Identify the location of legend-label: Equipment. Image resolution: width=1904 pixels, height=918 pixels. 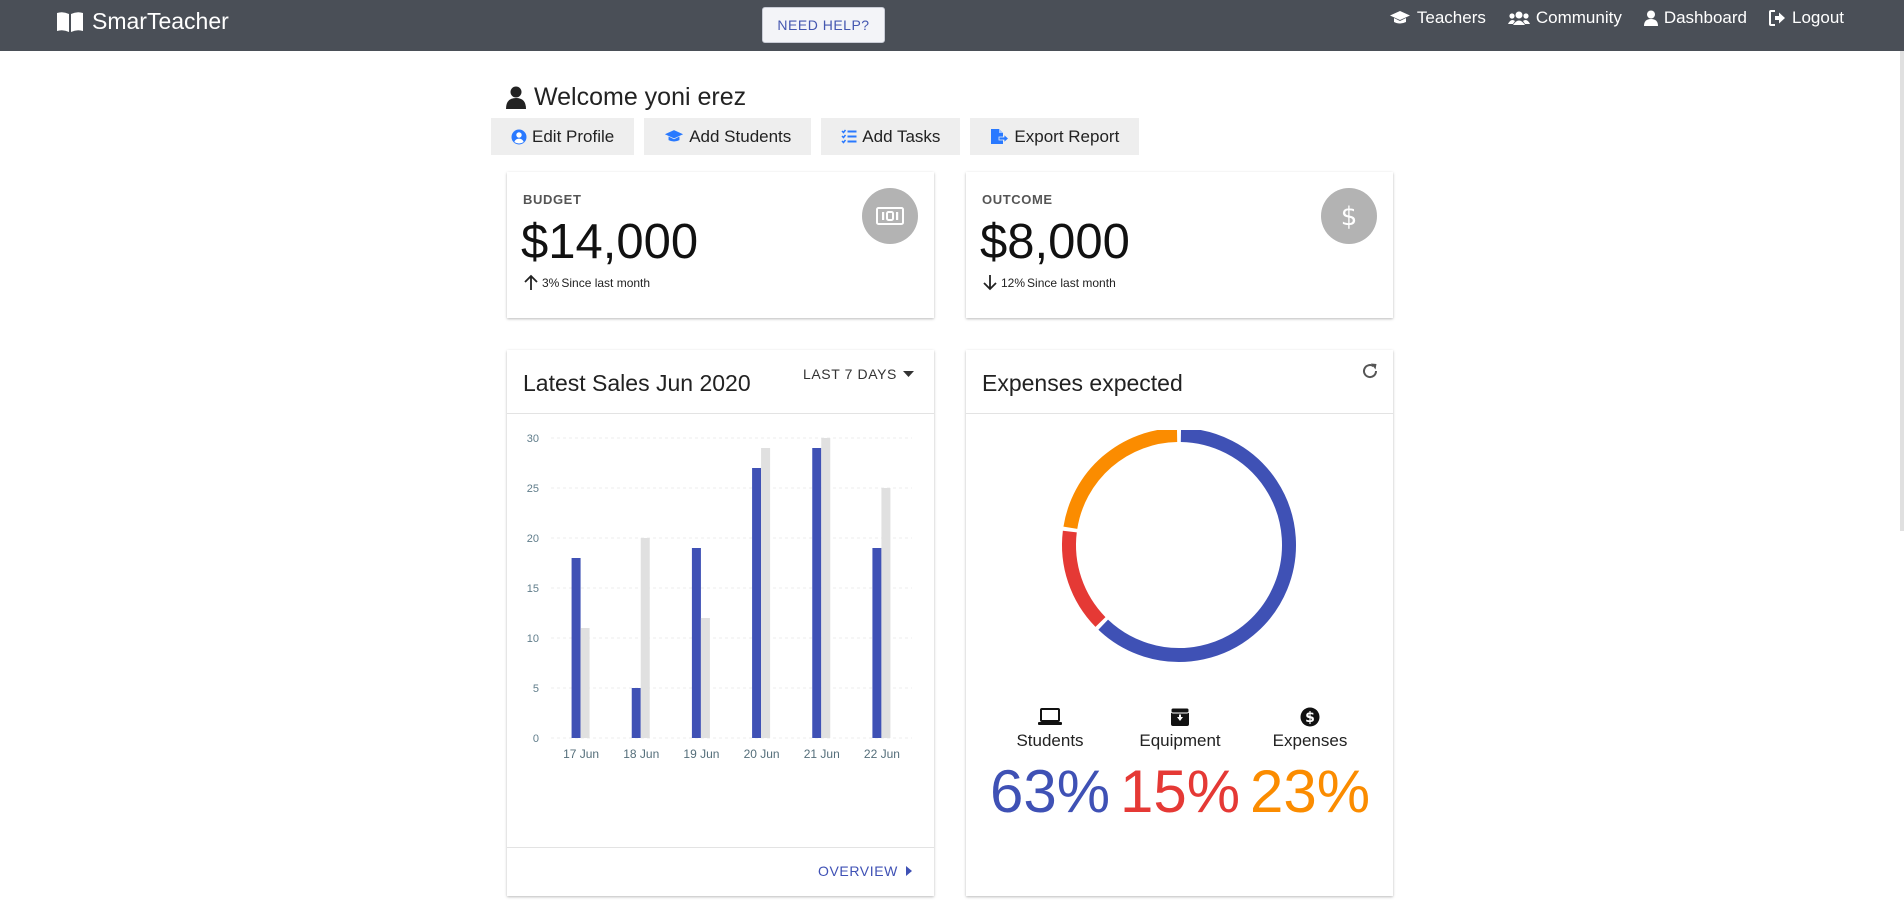
(1180, 740).